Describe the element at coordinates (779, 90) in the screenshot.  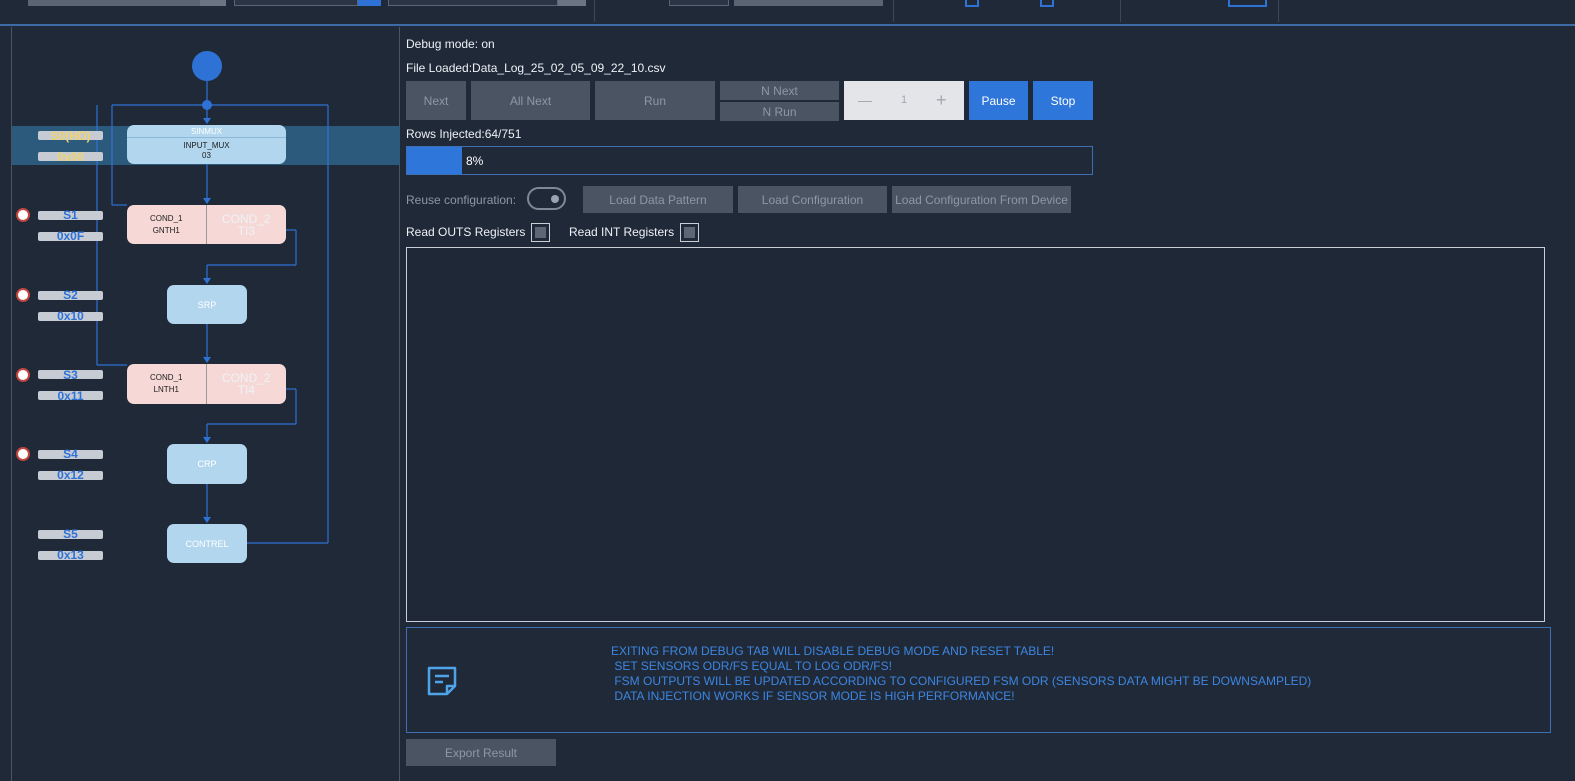
I see `n-next-button: N Next` at that location.